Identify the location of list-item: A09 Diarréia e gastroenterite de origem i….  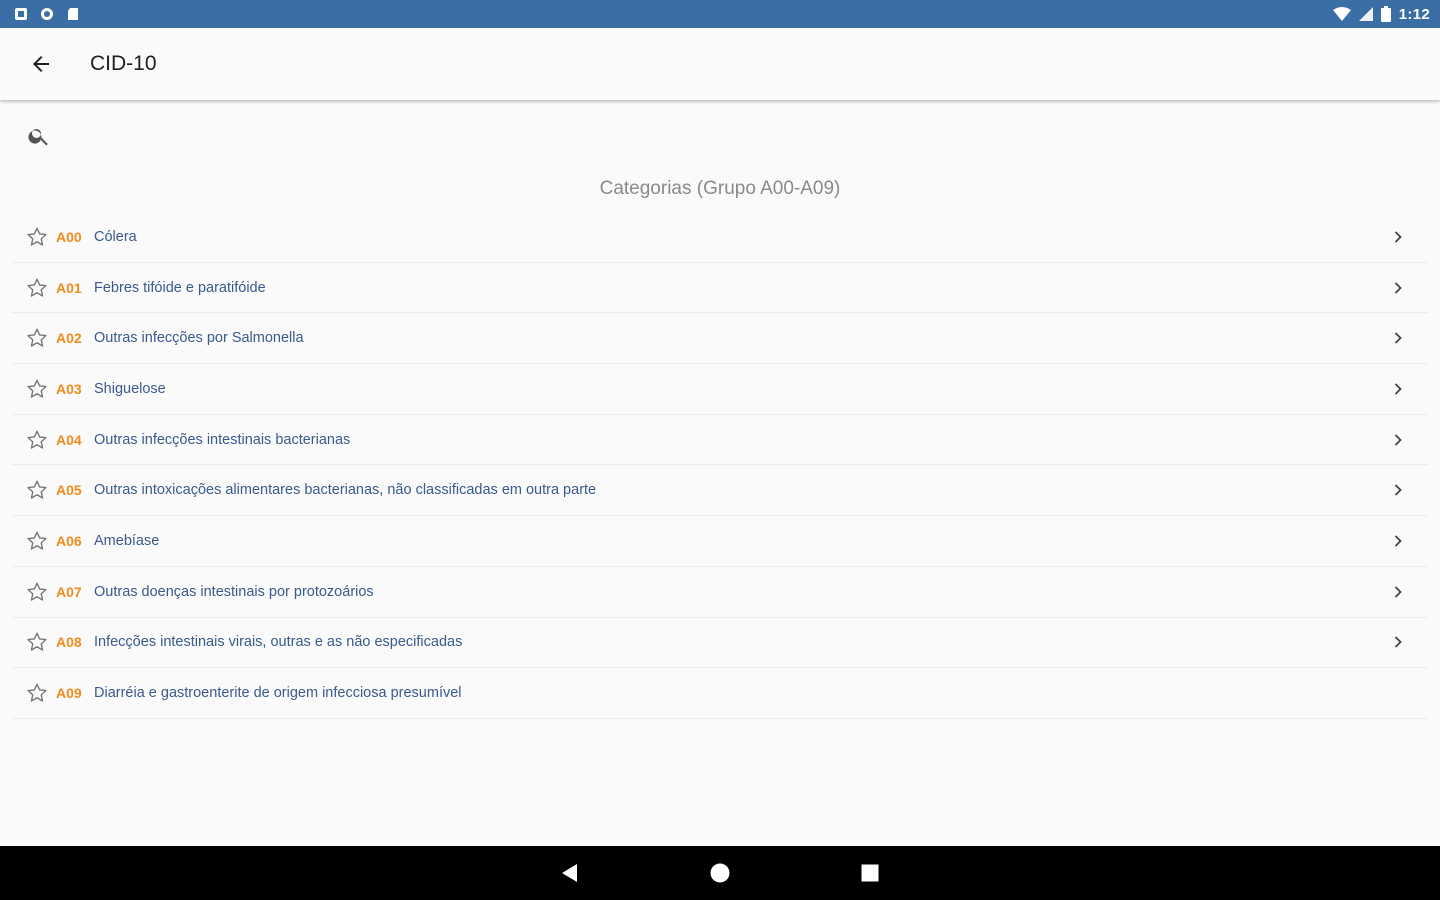
(720, 693).